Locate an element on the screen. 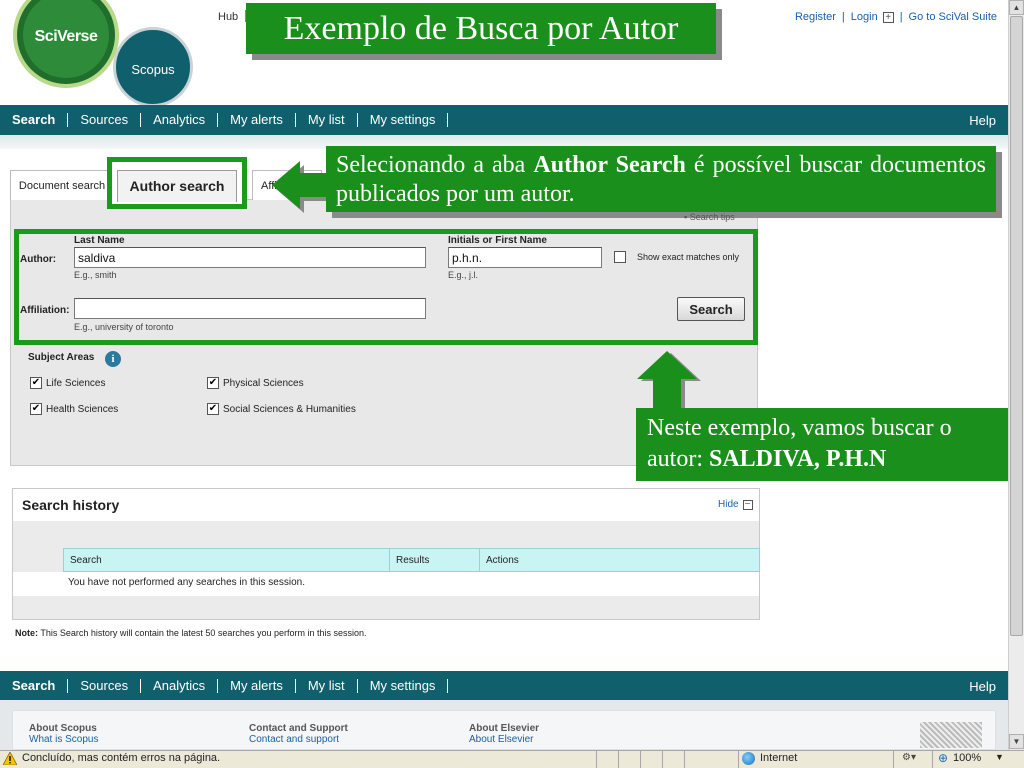 The width and height of the screenshot is (1024, 768). tab-document-search: Document search is located at coordinates (62, 185).